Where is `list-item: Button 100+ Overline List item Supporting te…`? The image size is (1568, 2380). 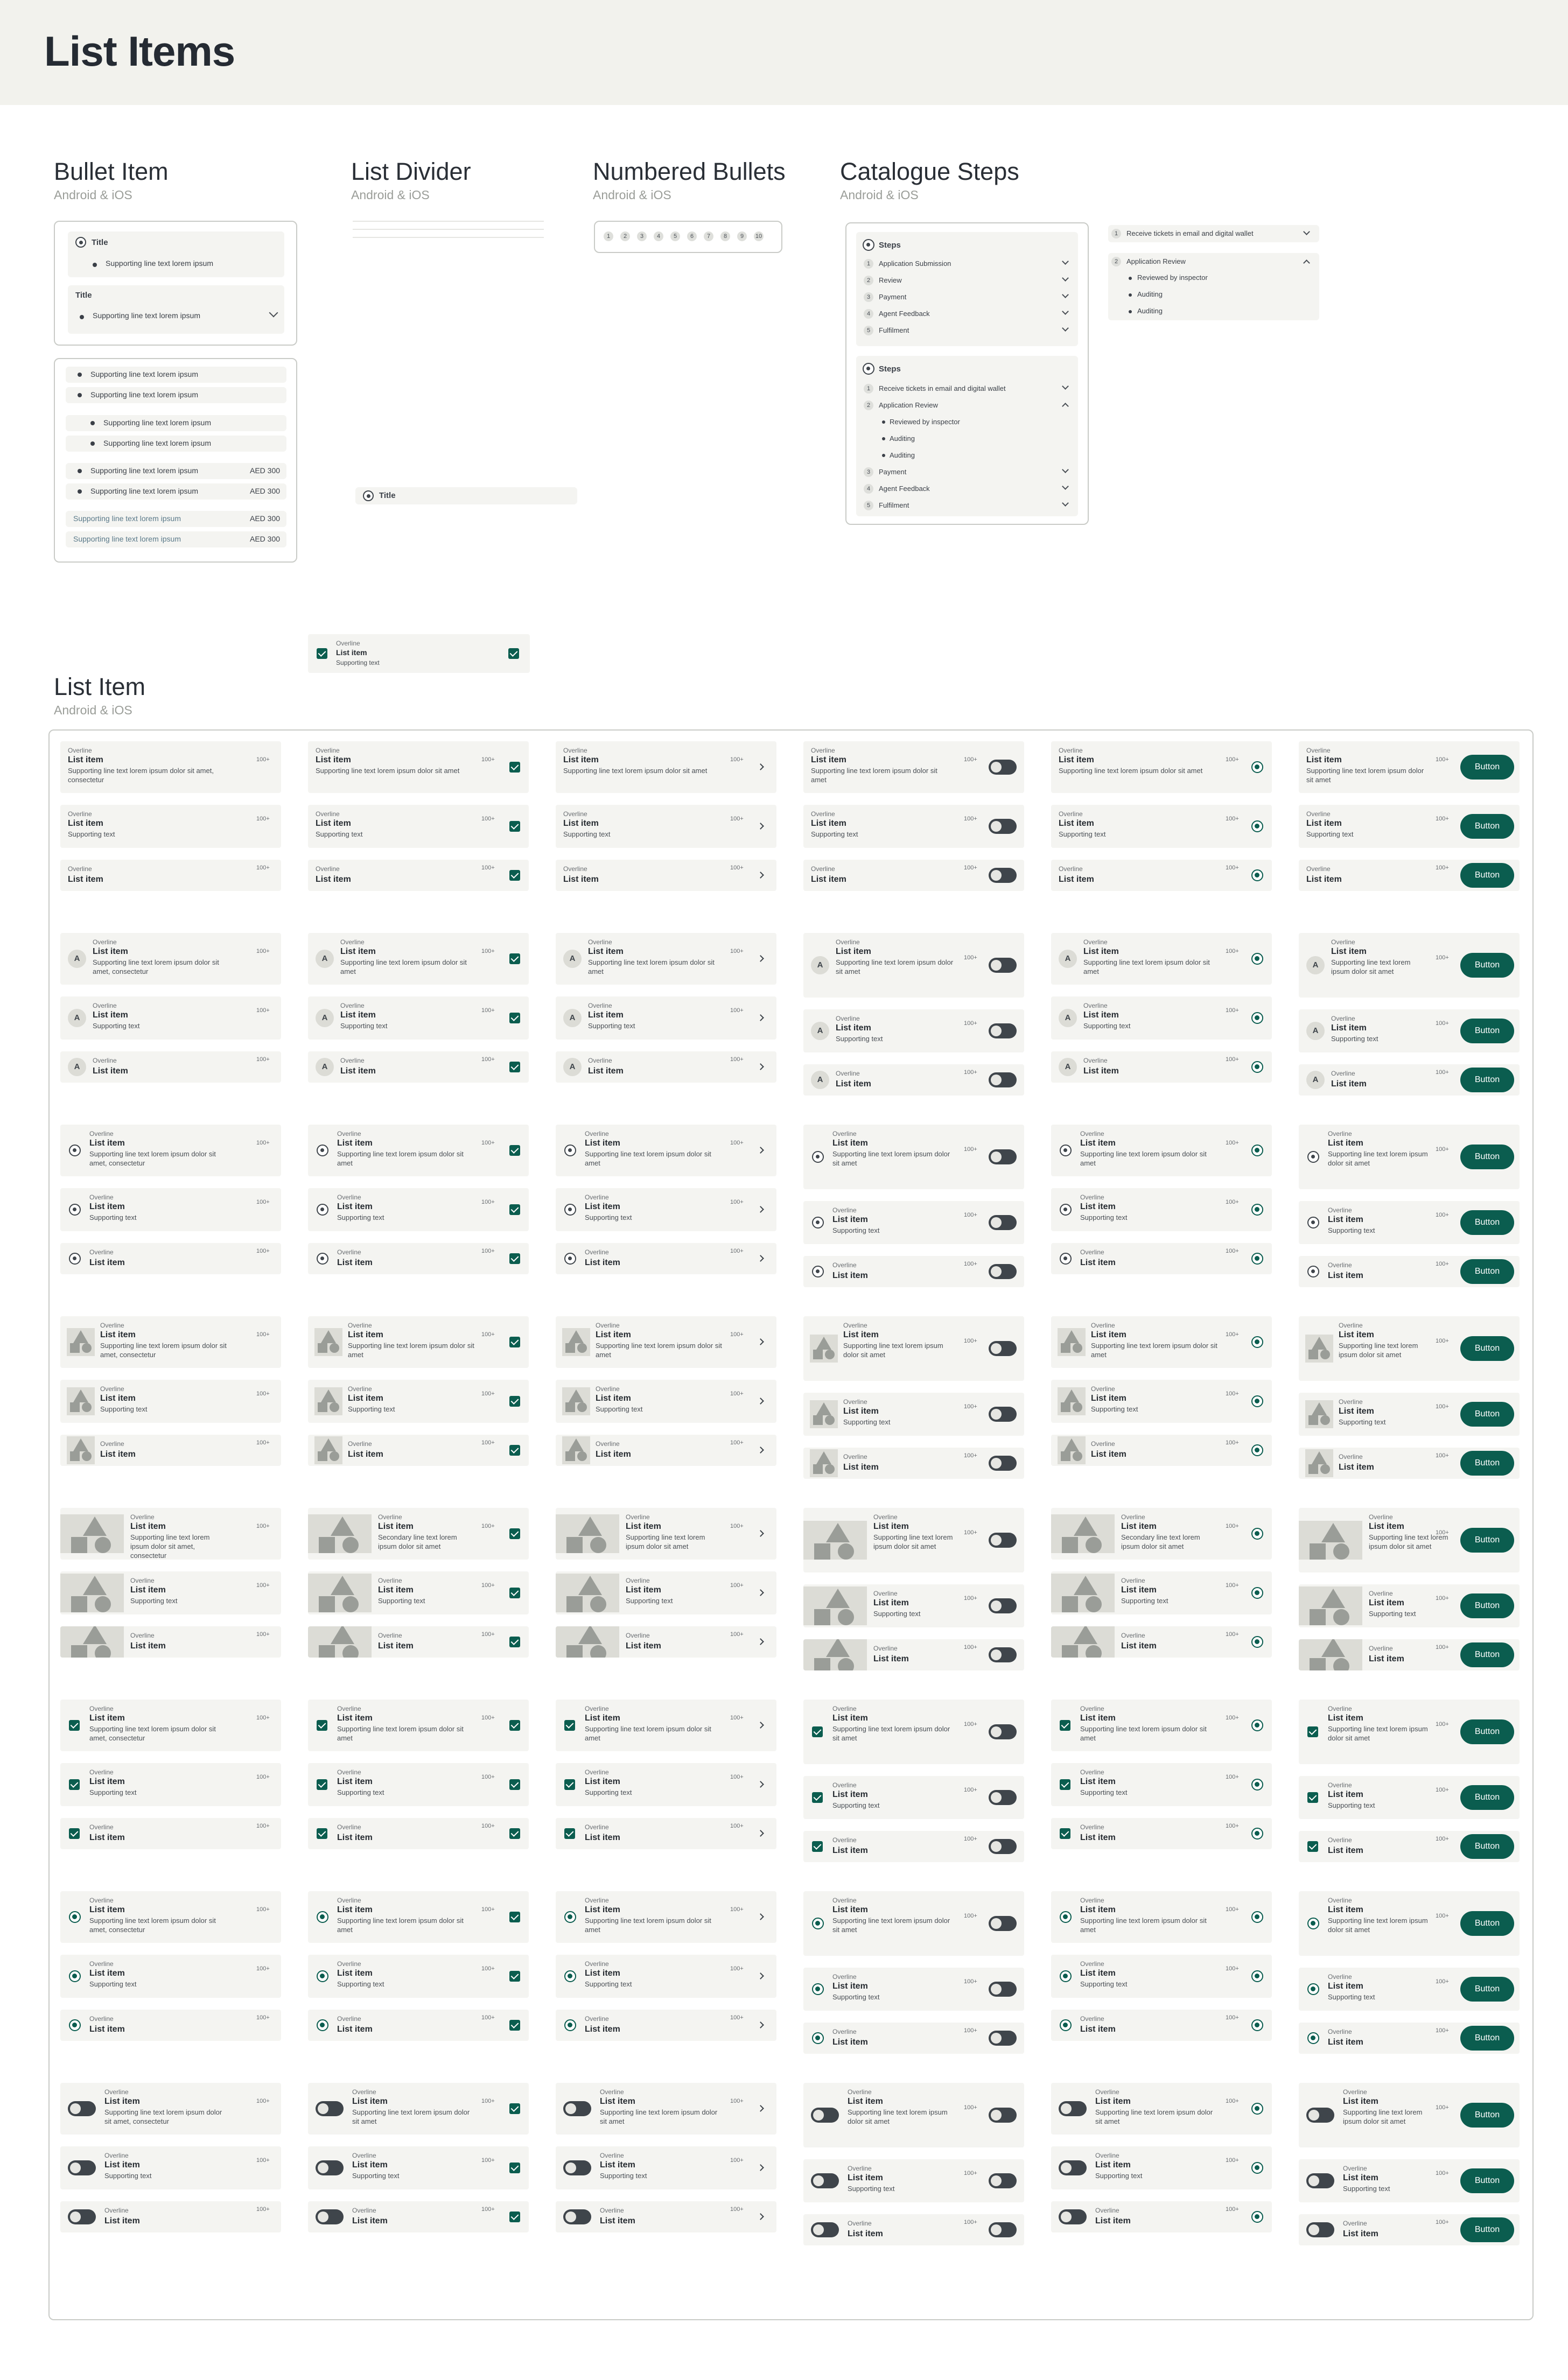 list-item: Button 100+ Overline List item Supporting te… is located at coordinates (1409, 1798).